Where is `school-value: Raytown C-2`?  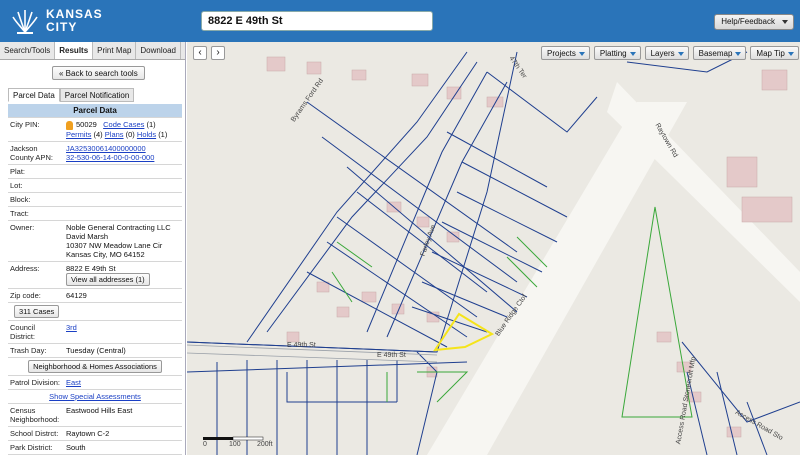 school-value: Raytown C-2 is located at coordinates (123, 433).